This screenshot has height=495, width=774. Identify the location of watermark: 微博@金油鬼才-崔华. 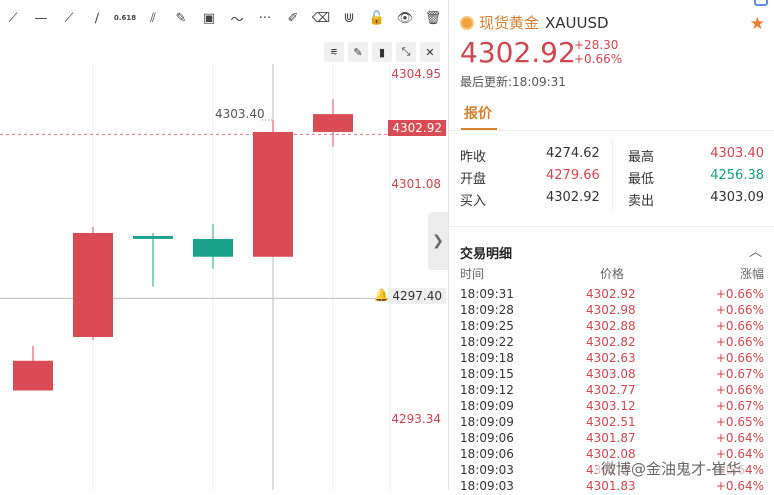
(671, 468).